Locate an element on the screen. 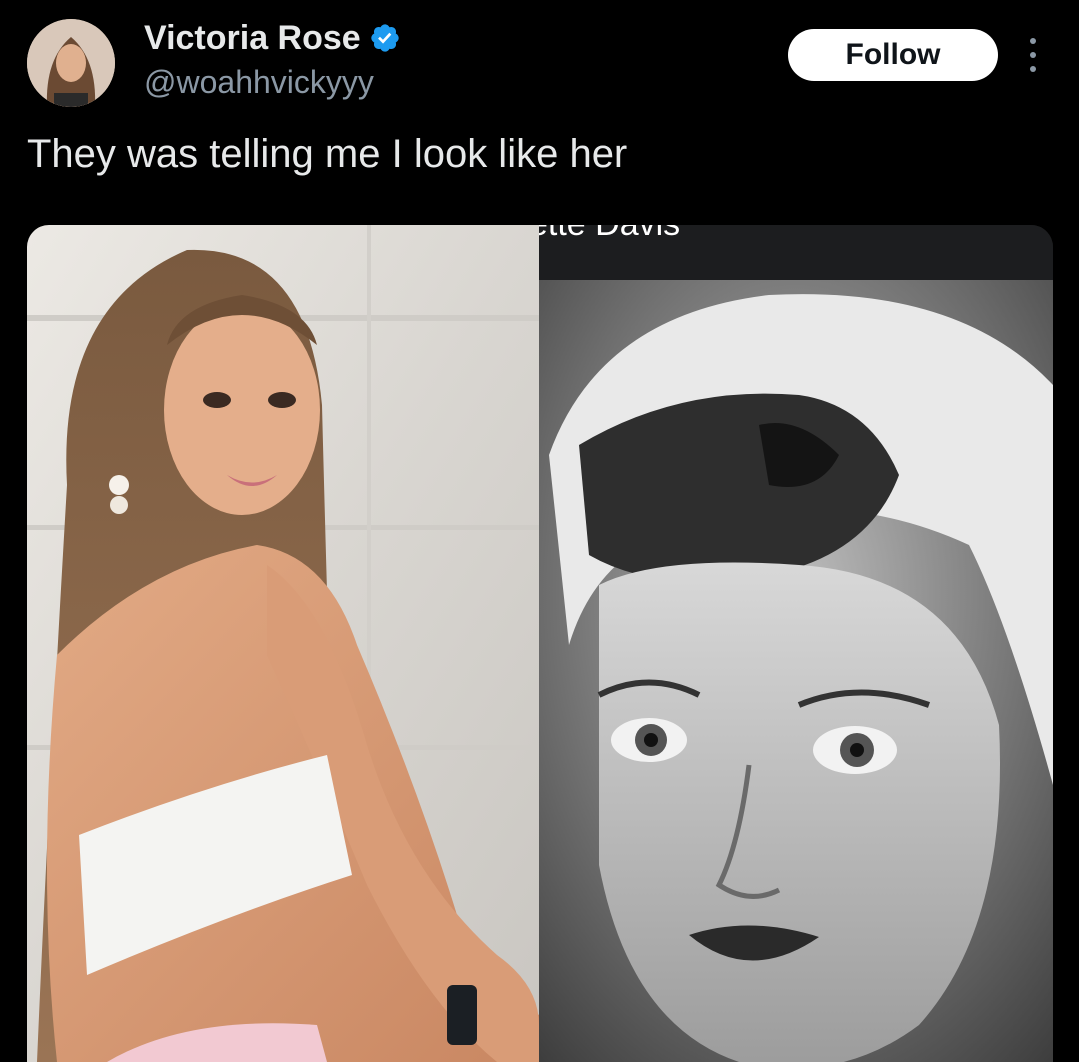 This screenshot has height=1062, width=1079. author-avatar is located at coordinates (71, 63).